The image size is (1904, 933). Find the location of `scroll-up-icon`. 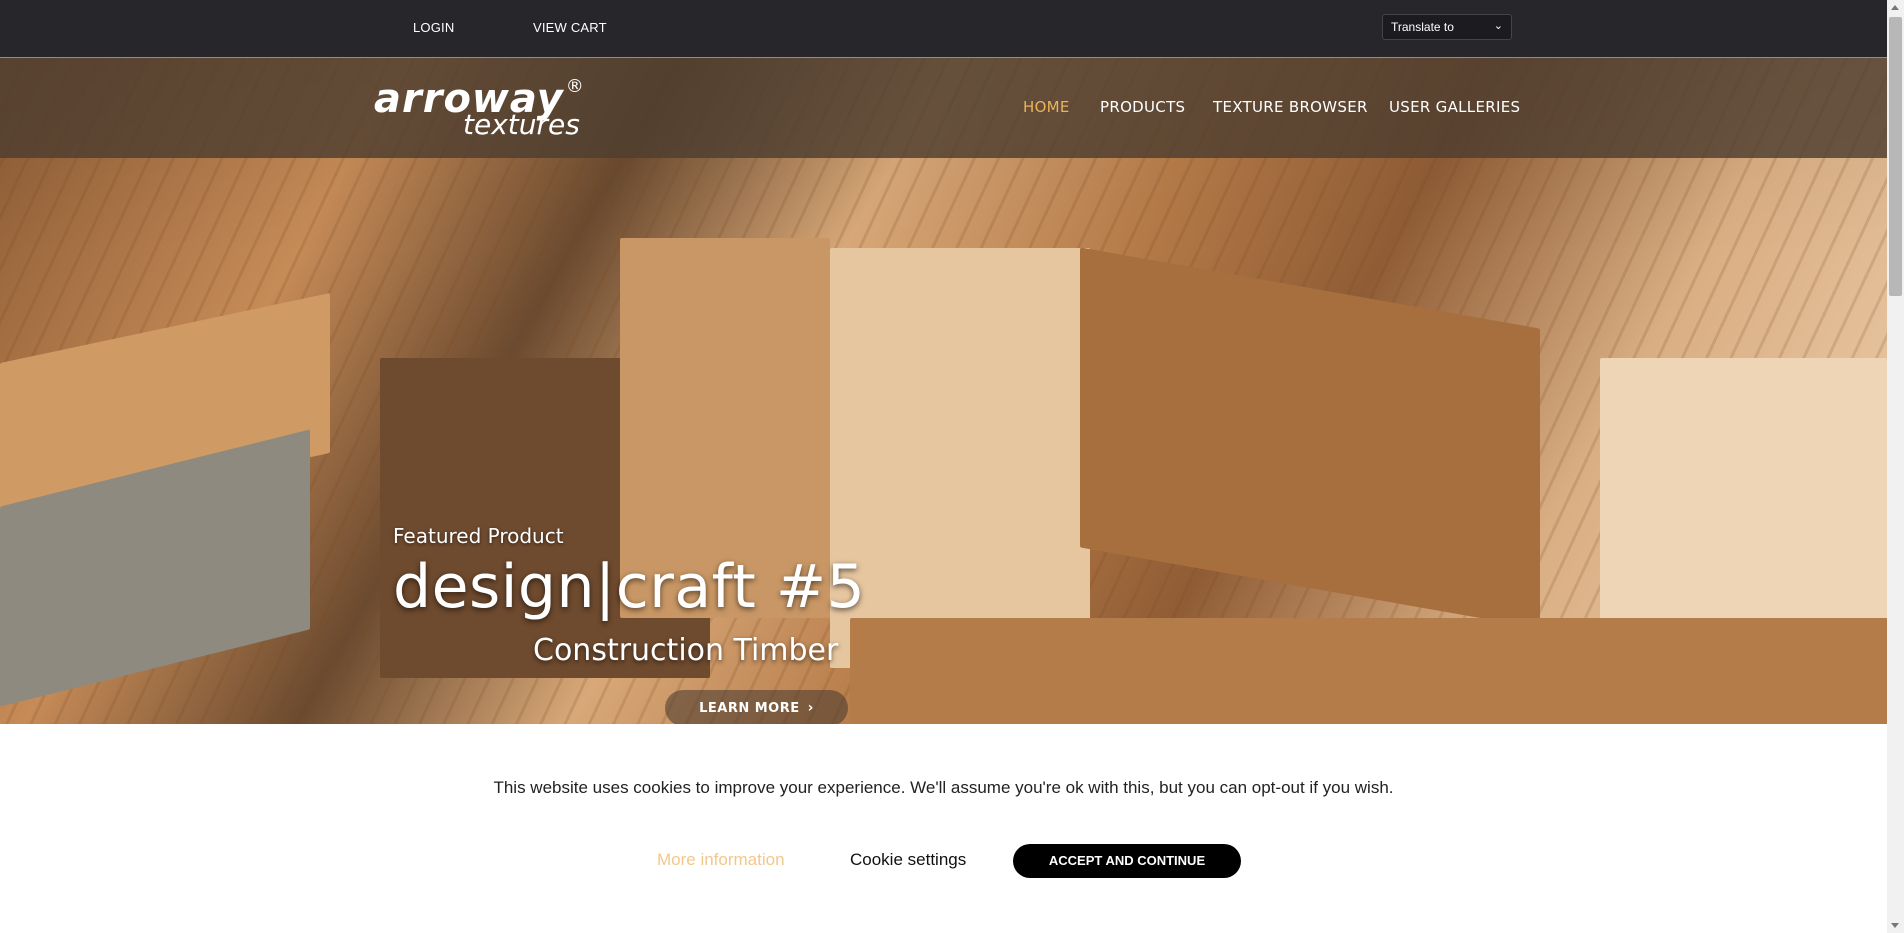

scroll-up-icon is located at coordinates (1895, 7).